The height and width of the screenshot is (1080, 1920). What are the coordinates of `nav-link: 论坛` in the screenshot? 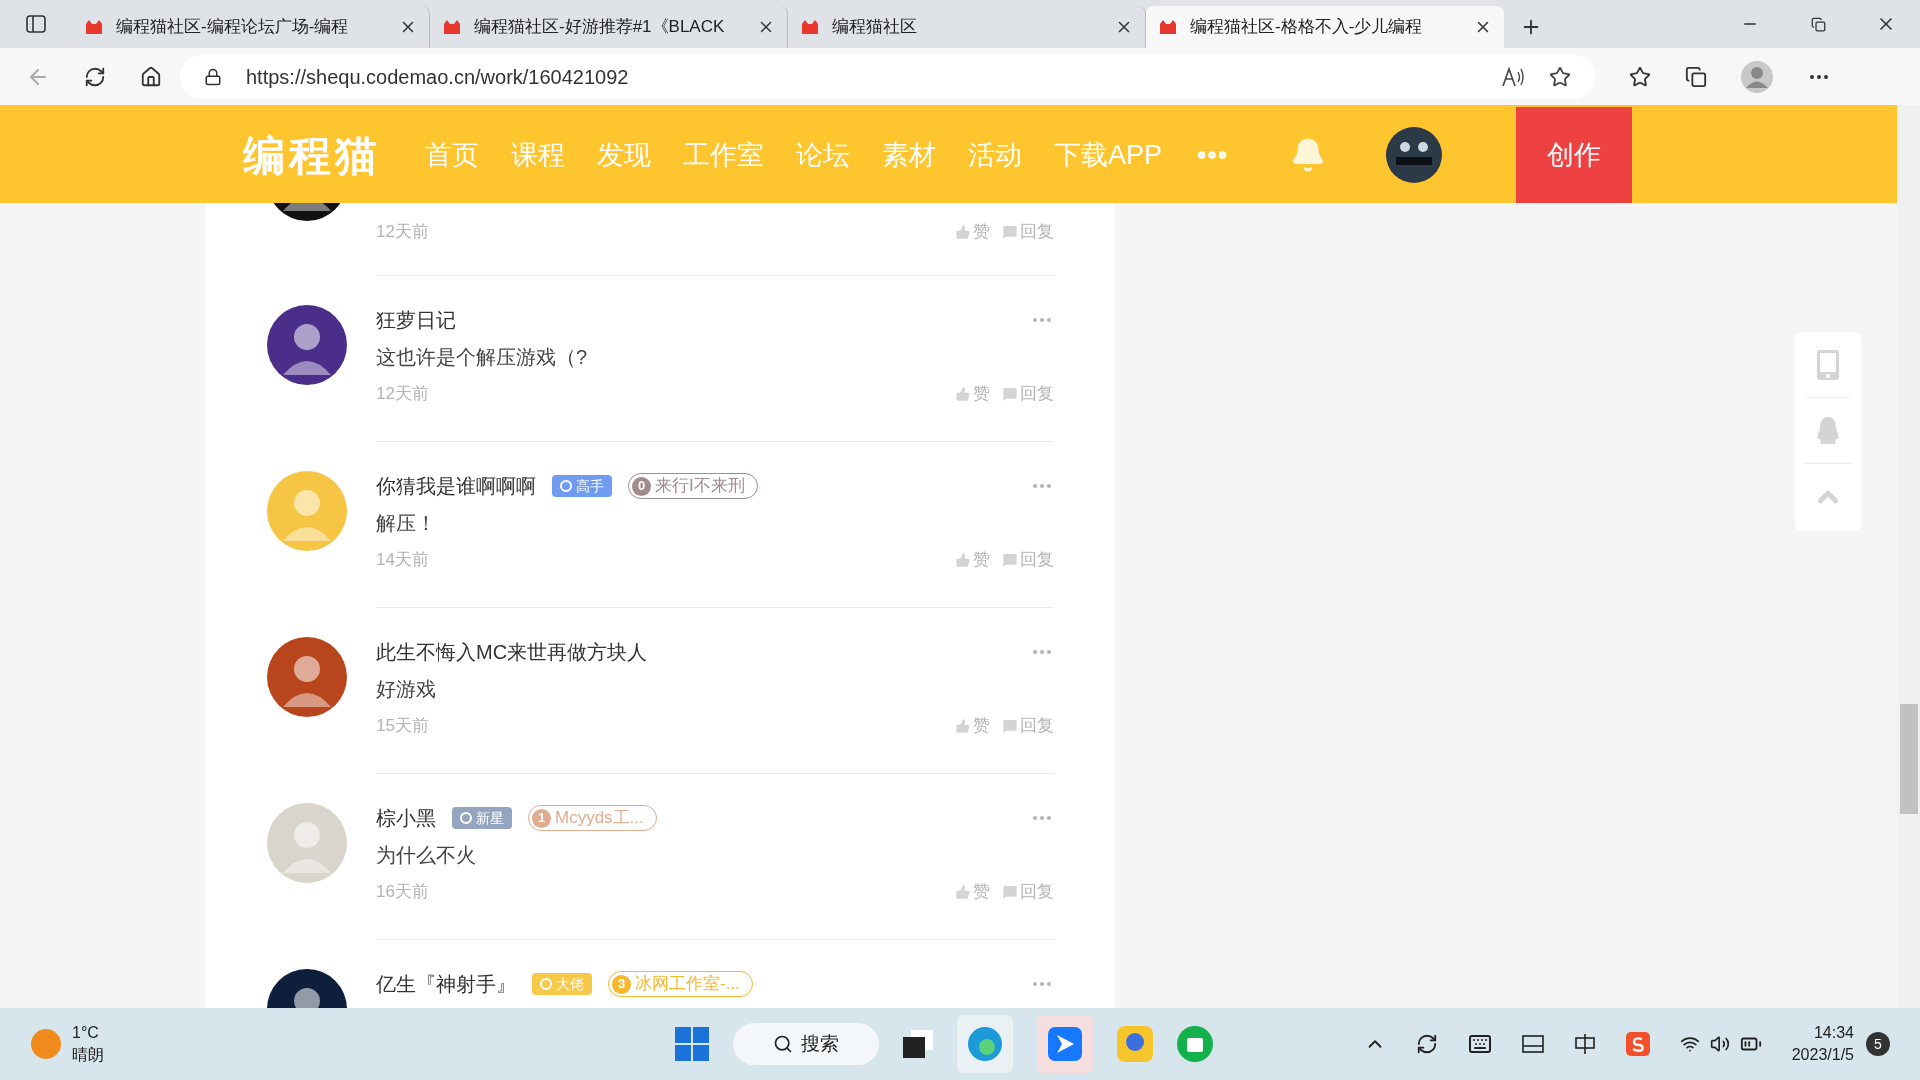 It's located at (823, 155).